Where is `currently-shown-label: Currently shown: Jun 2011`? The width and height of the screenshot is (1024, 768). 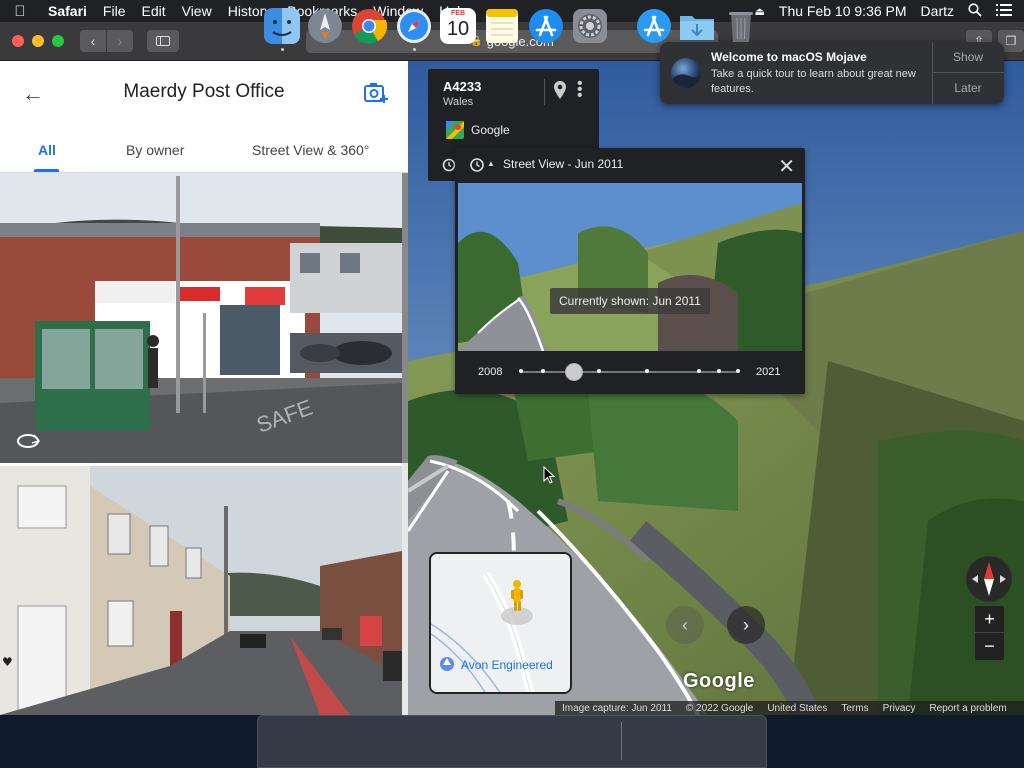
currently-shown-label: Currently shown: Jun 2011 is located at coordinates (630, 301).